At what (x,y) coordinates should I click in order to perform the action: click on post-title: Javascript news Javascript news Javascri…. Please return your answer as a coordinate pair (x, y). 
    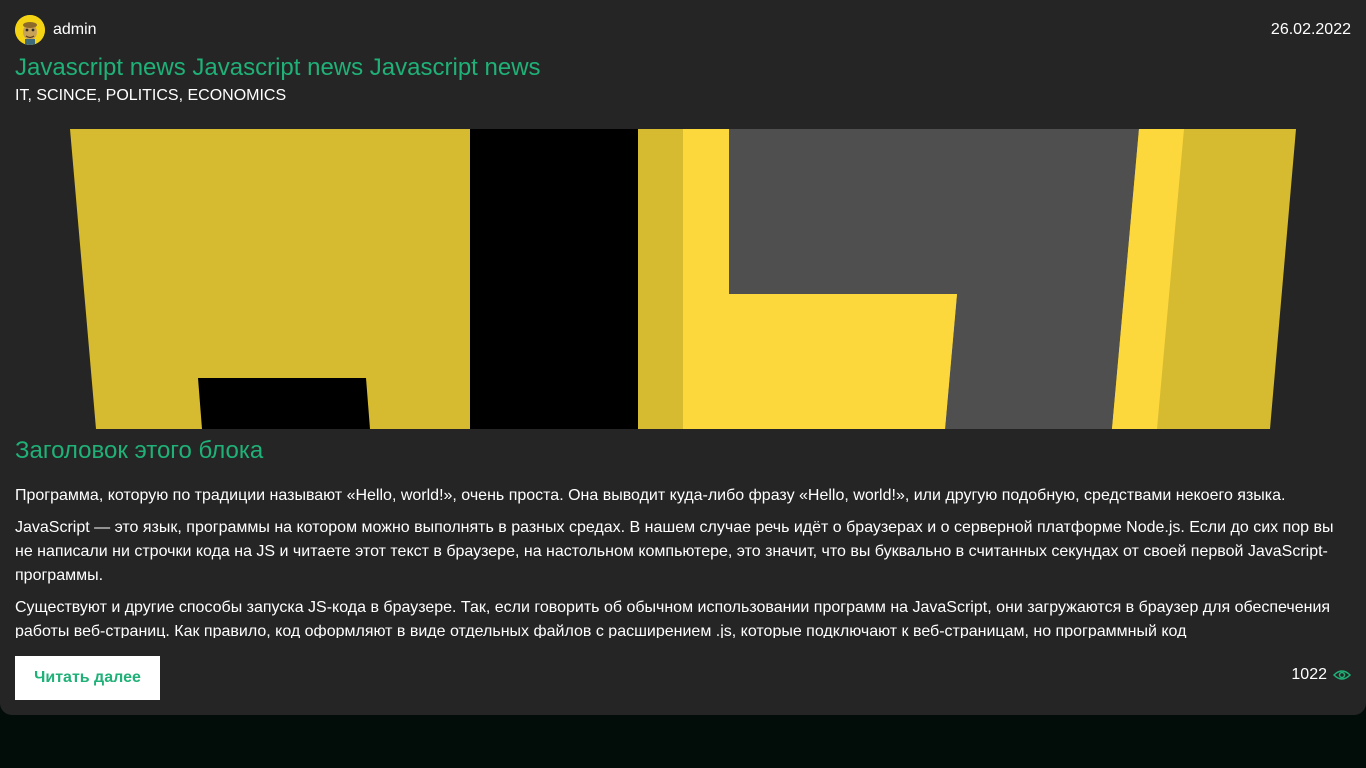
    Looking at the image, I should click on (278, 68).